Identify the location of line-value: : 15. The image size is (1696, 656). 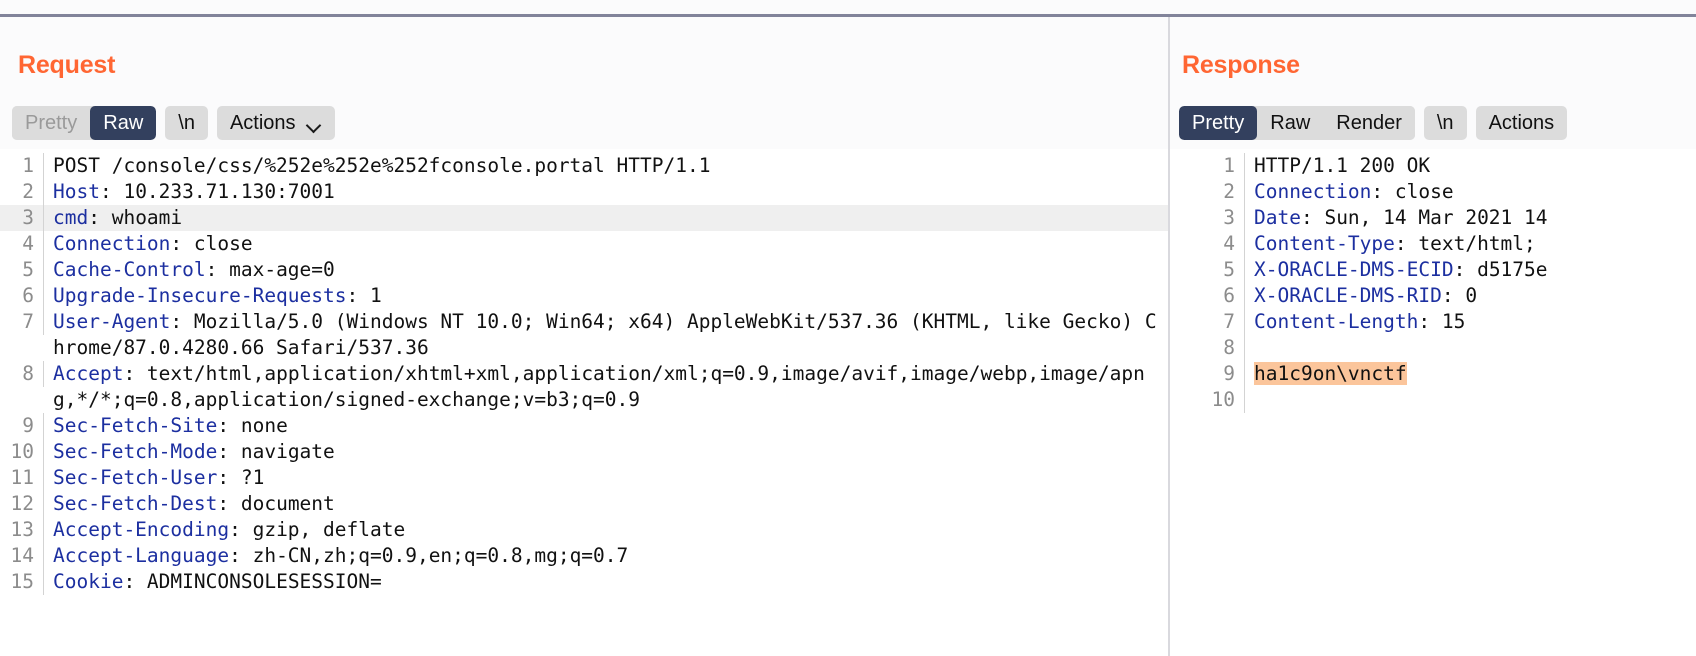
(1442, 321).